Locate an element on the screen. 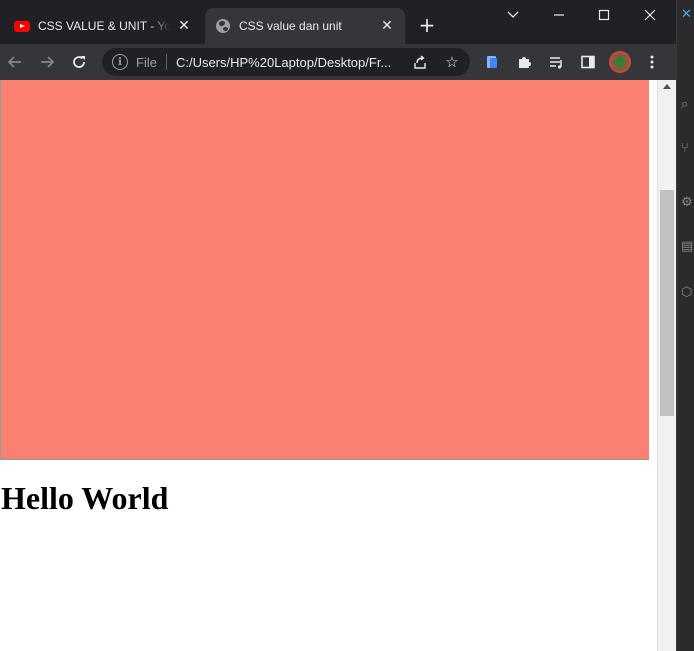 This screenshot has height=651, width=694. tab-css-value: CSS value dan unit ✕ is located at coordinates (305, 26).